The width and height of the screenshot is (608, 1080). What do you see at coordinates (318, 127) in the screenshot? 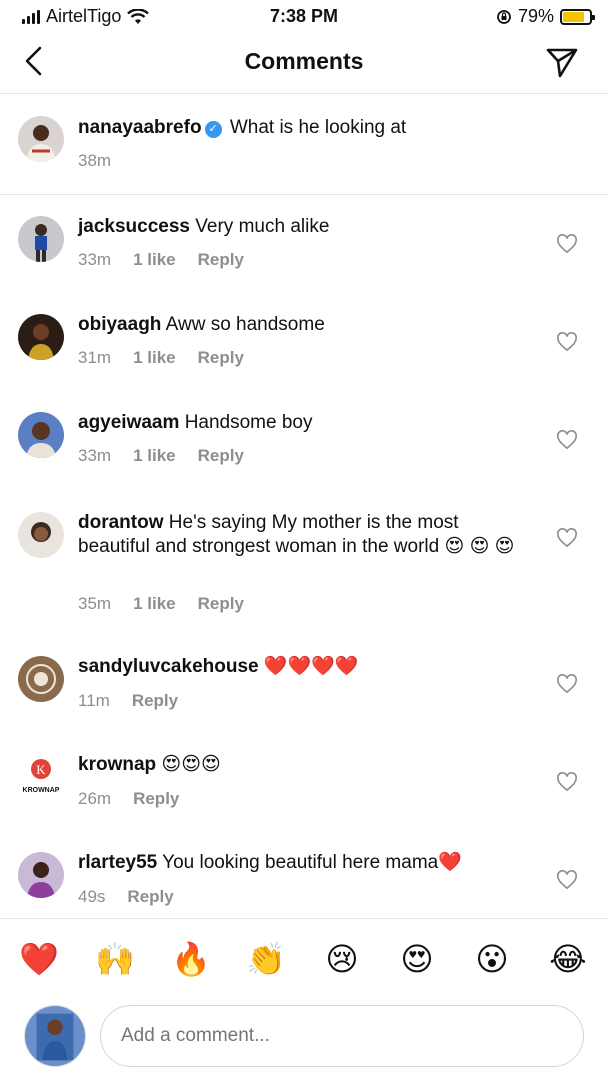
I see `comment-text: What is he looking at` at bounding box center [318, 127].